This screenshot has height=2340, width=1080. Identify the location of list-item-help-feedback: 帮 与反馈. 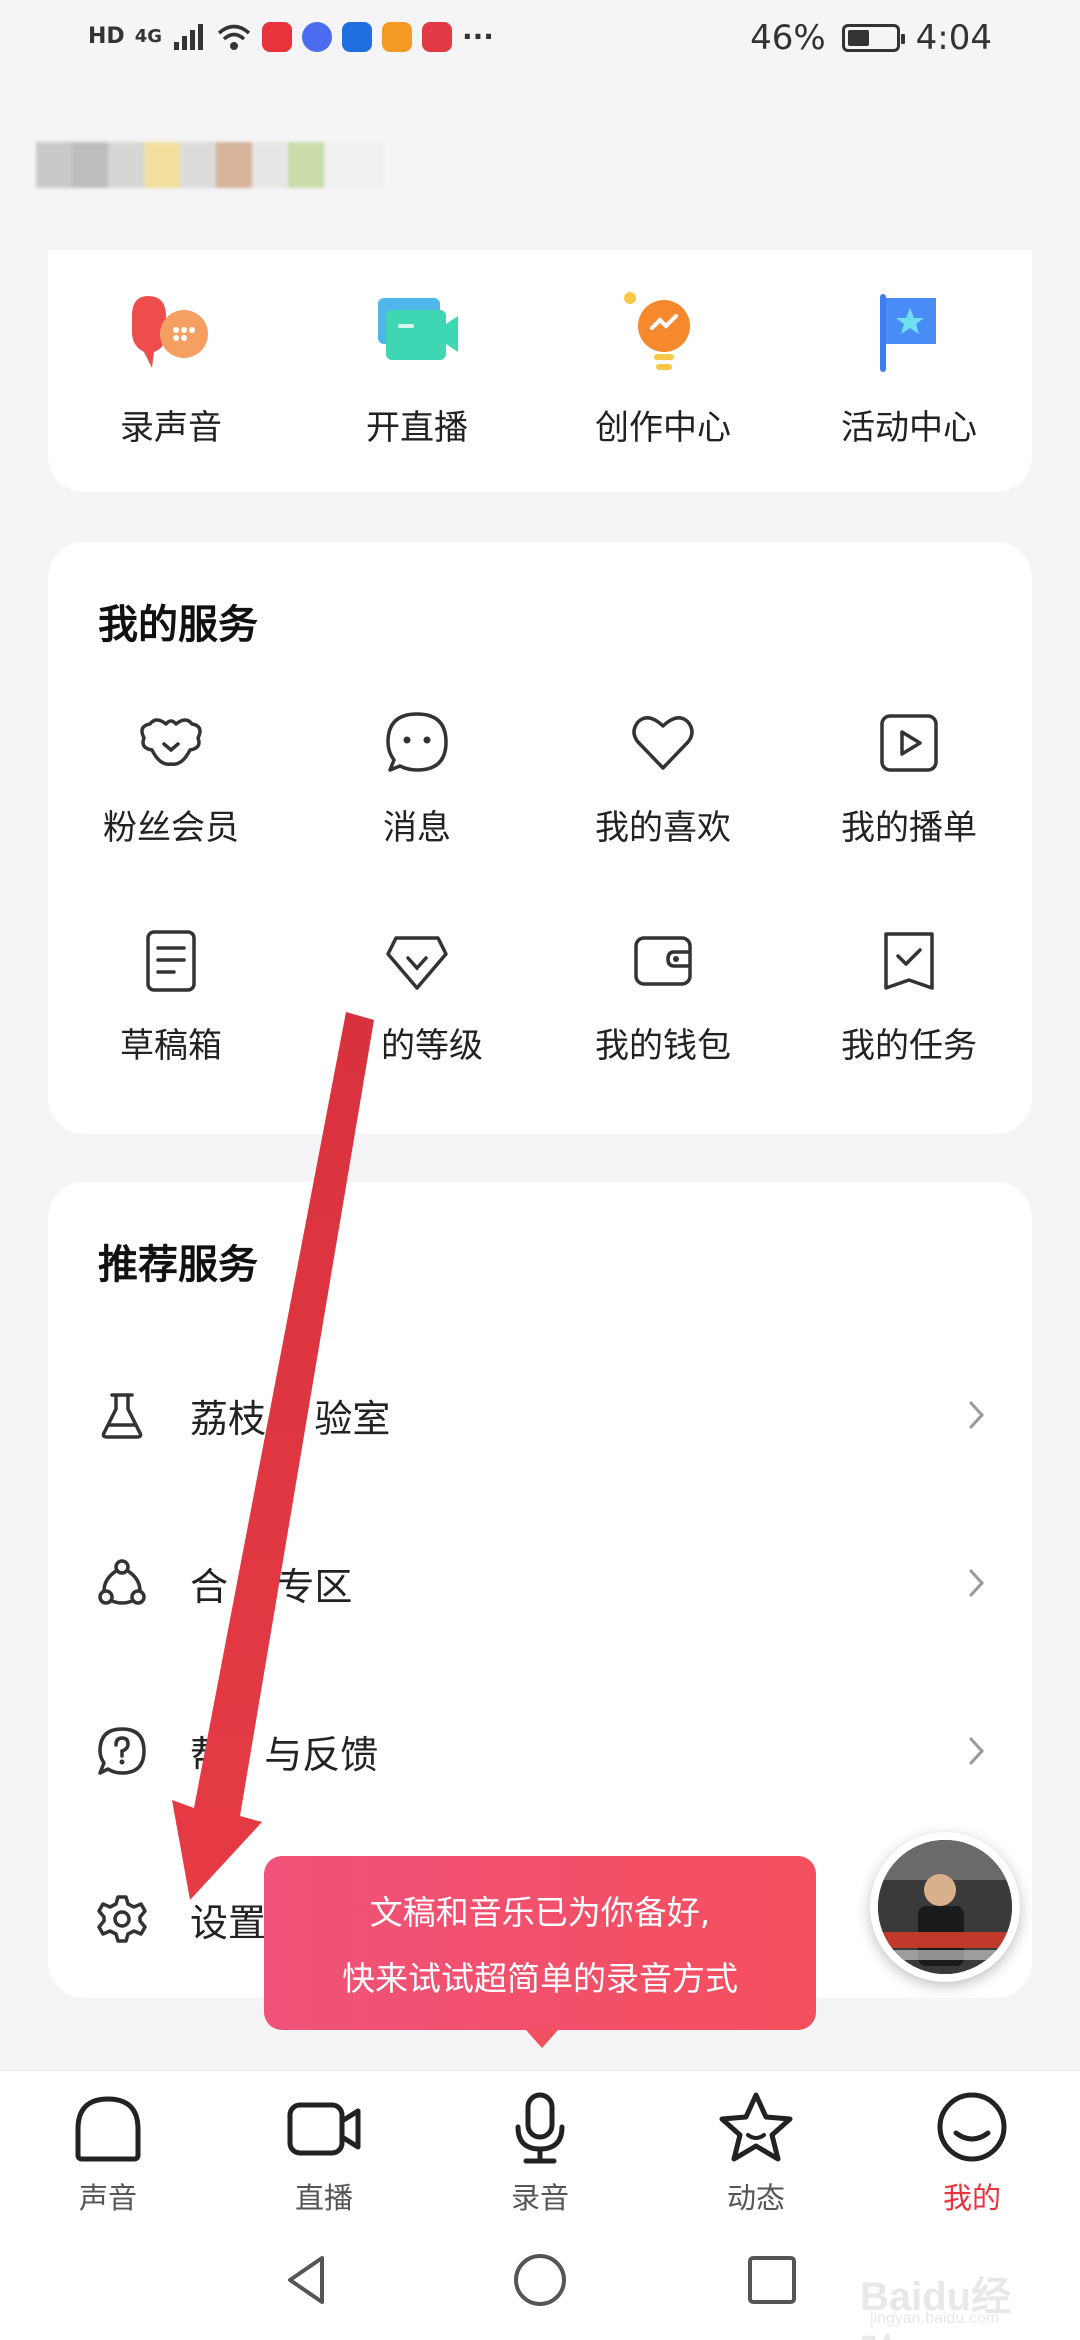
(540, 1751).